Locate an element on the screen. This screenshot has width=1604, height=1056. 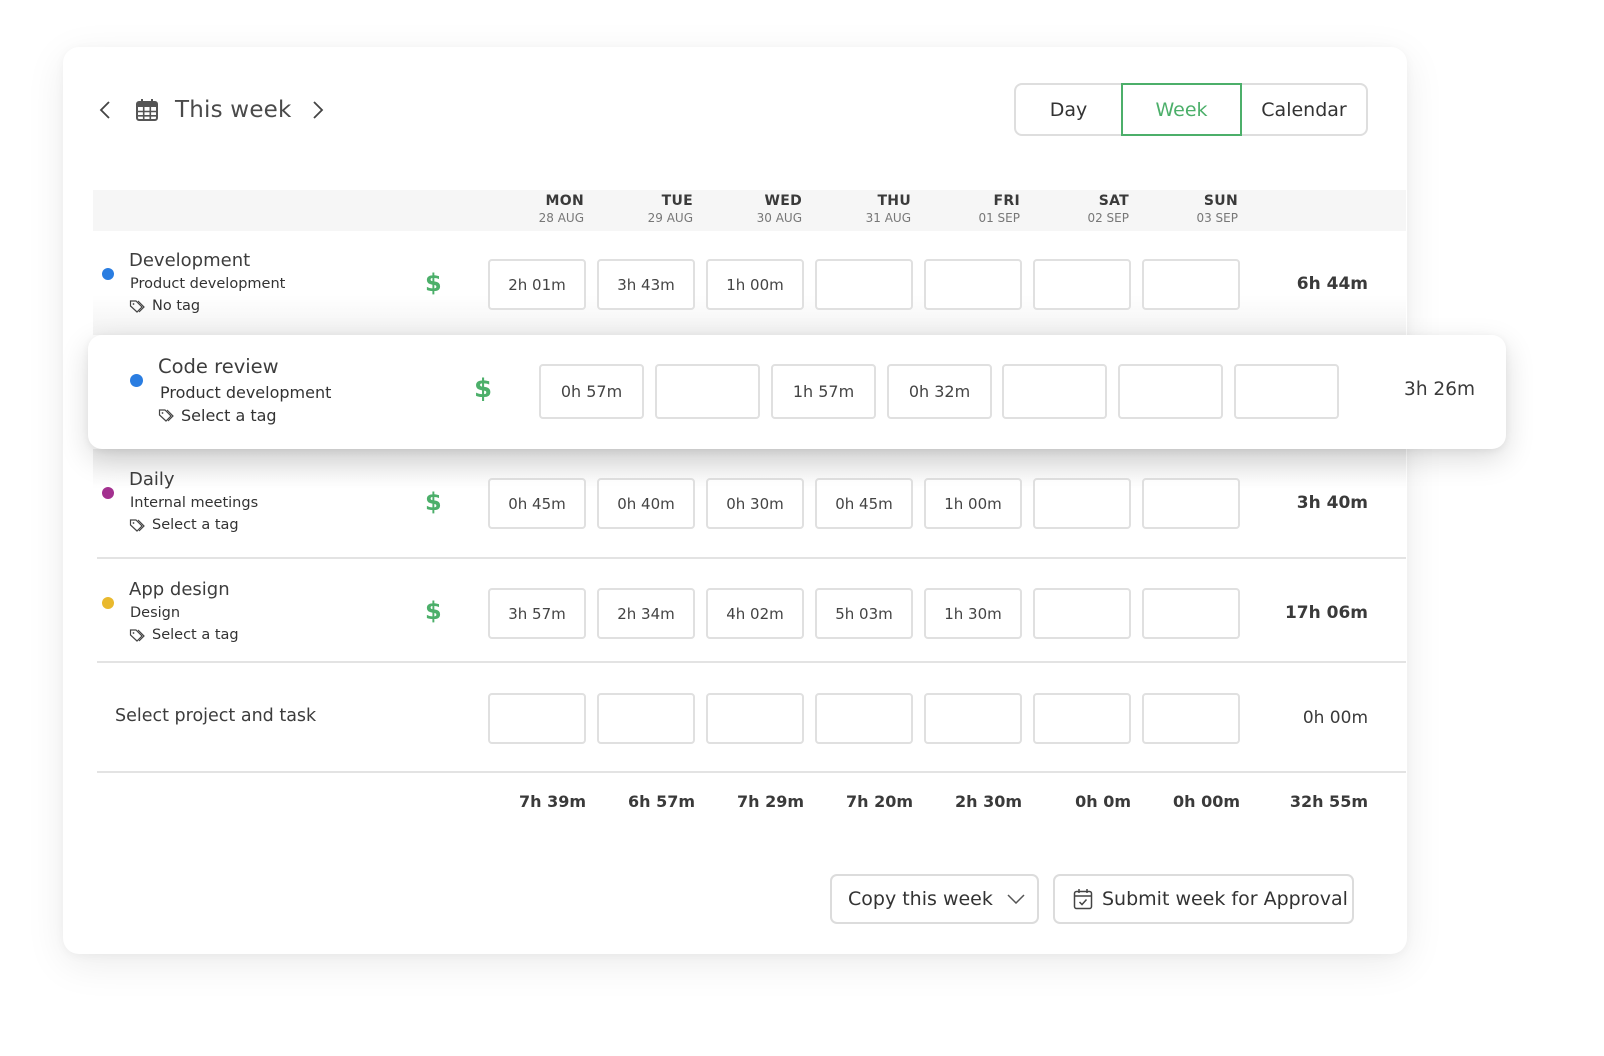
time-entry-cell: 1h 57m is located at coordinates (823, 391).